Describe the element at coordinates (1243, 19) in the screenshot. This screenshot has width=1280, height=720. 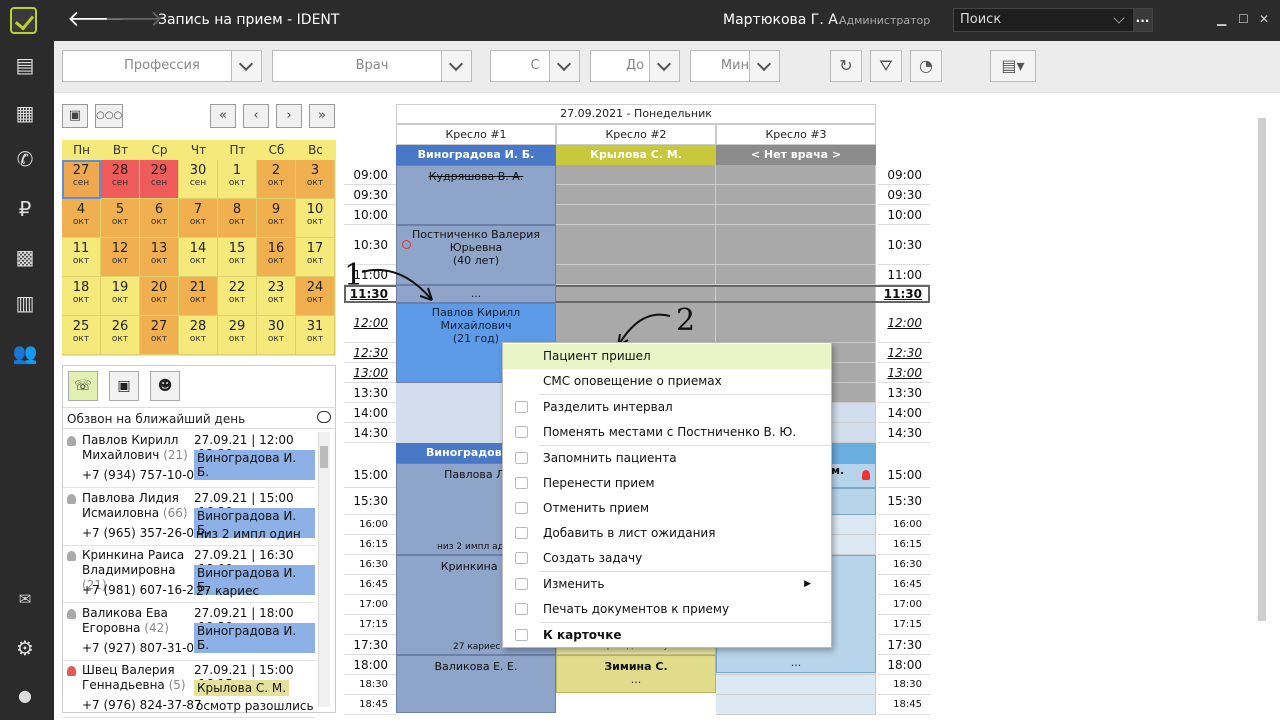
I see `maximize-icon: ☐` at that location.